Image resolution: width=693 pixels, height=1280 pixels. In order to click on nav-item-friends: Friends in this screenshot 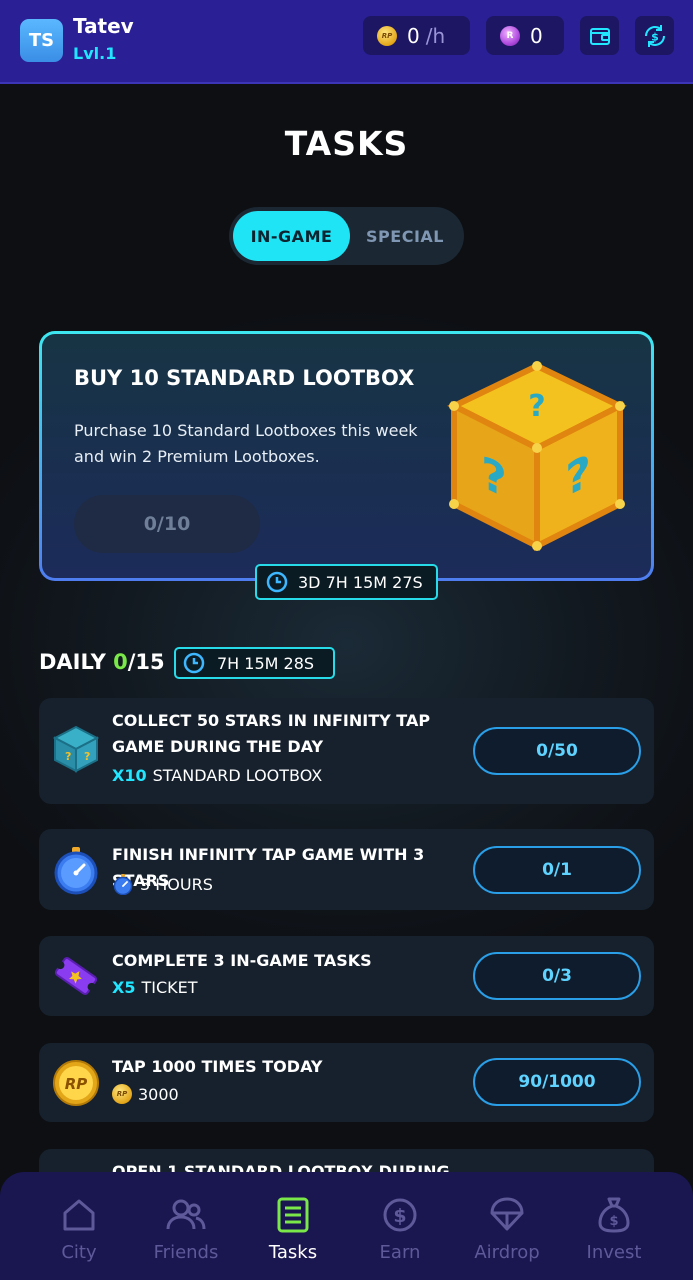, I will do `click(186, 1236)`.